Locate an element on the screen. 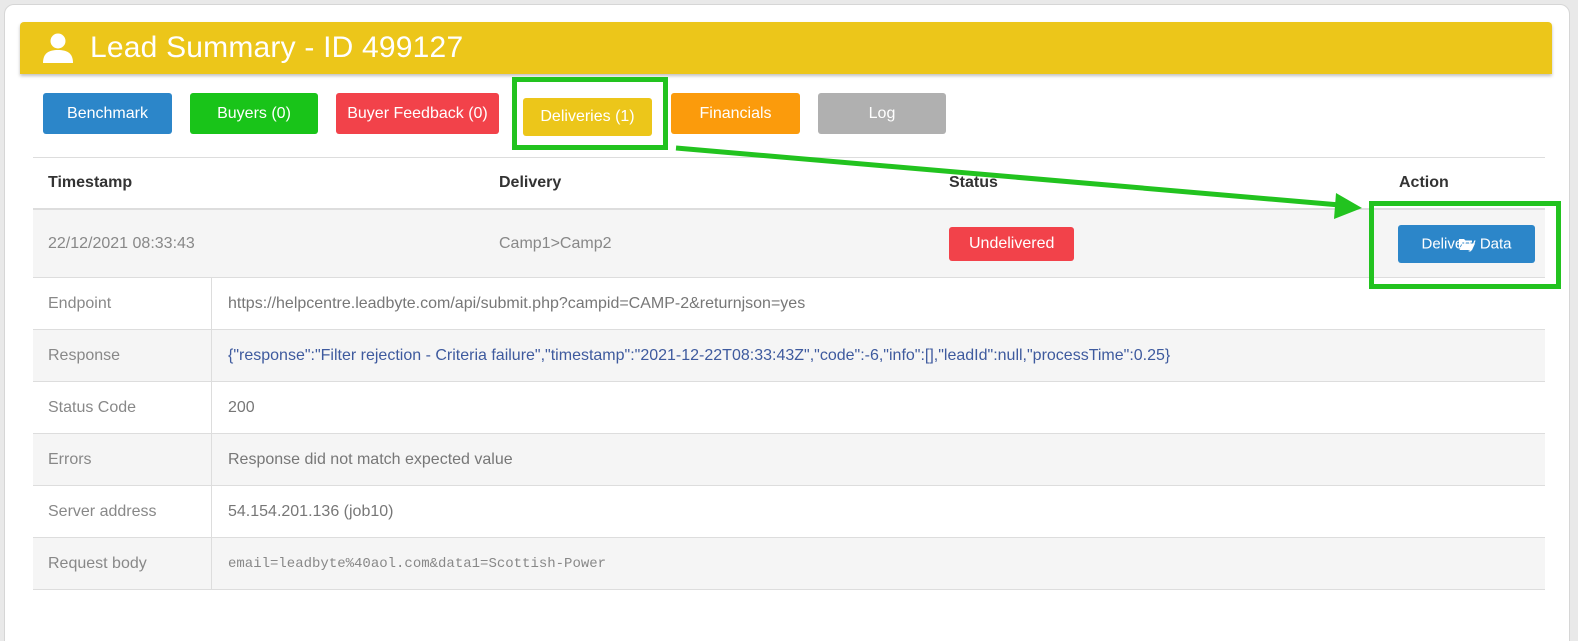 The height and width of the screenshot is (641, 1578). detail-label: Server address is located at coordinates (122, 511).